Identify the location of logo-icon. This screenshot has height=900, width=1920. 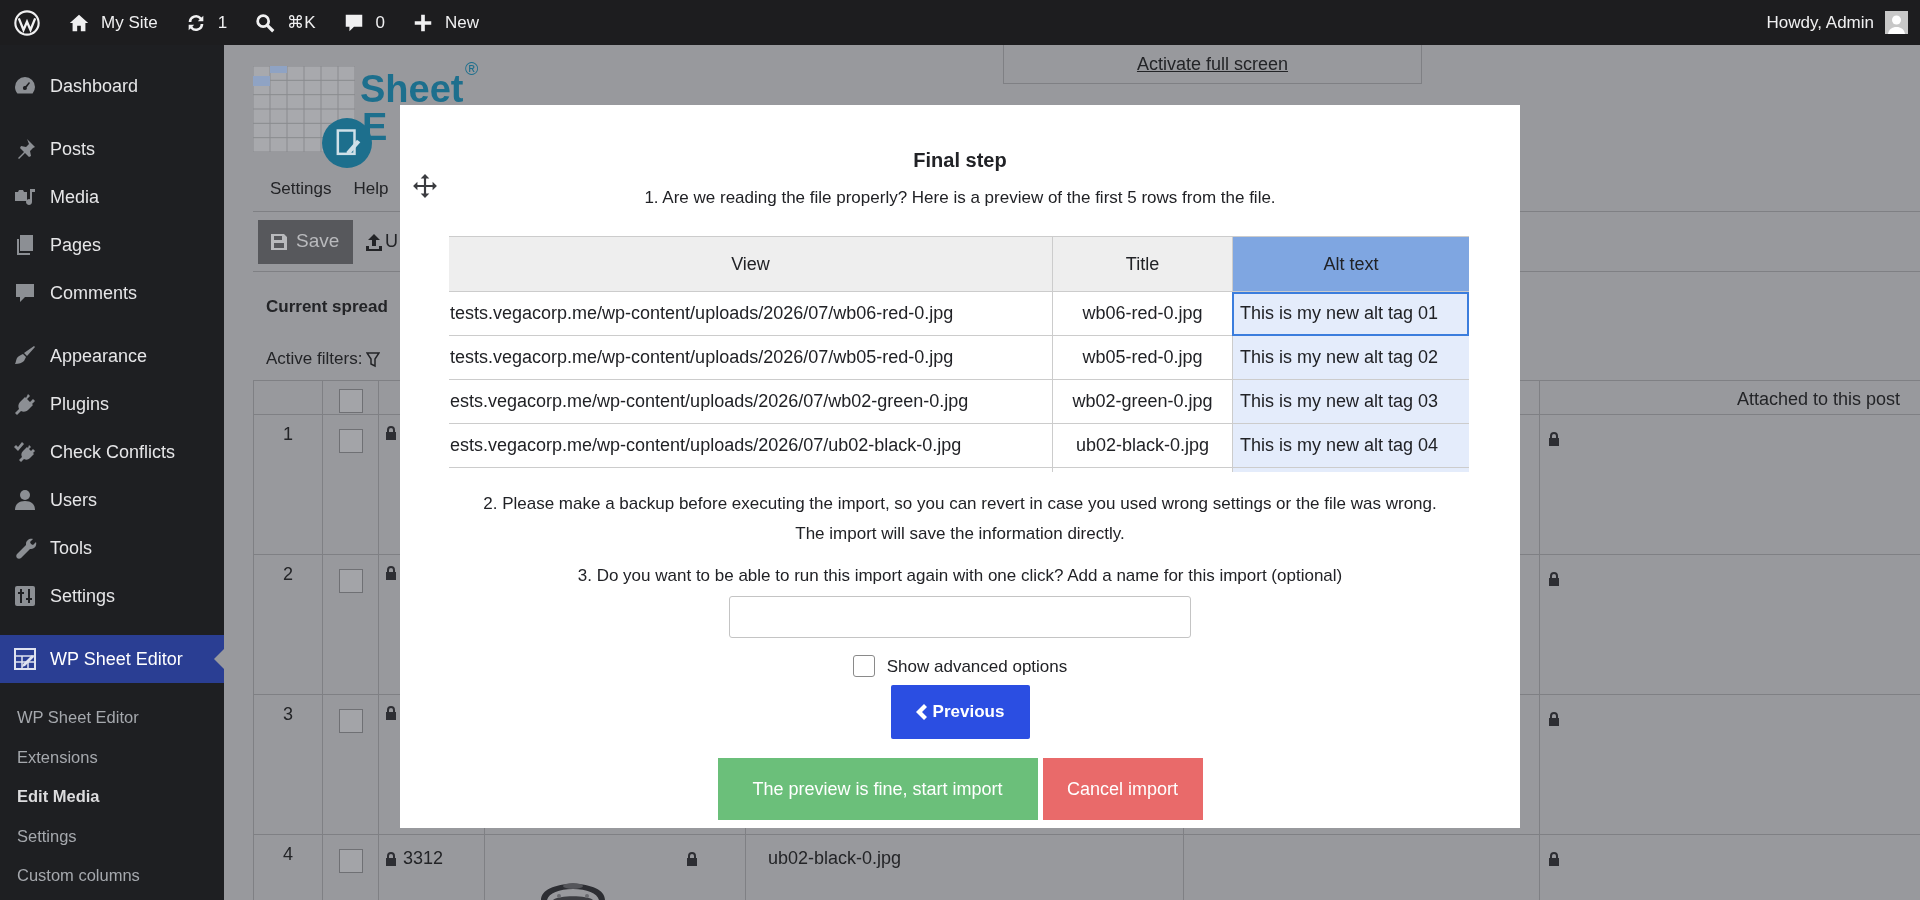
(27, 22).